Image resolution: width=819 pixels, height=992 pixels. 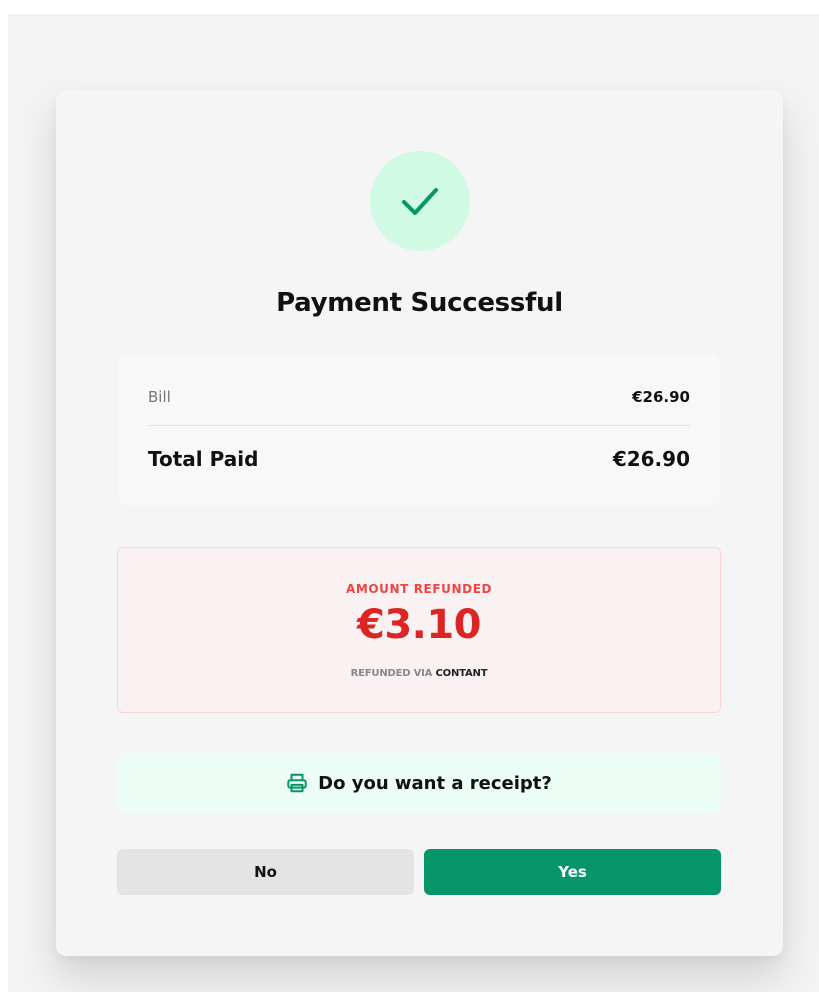 What do you see at coordinates (461, 673) in the screenshot?
I see `refund-via-method: CONTANT` at bounding box center [461, 673].